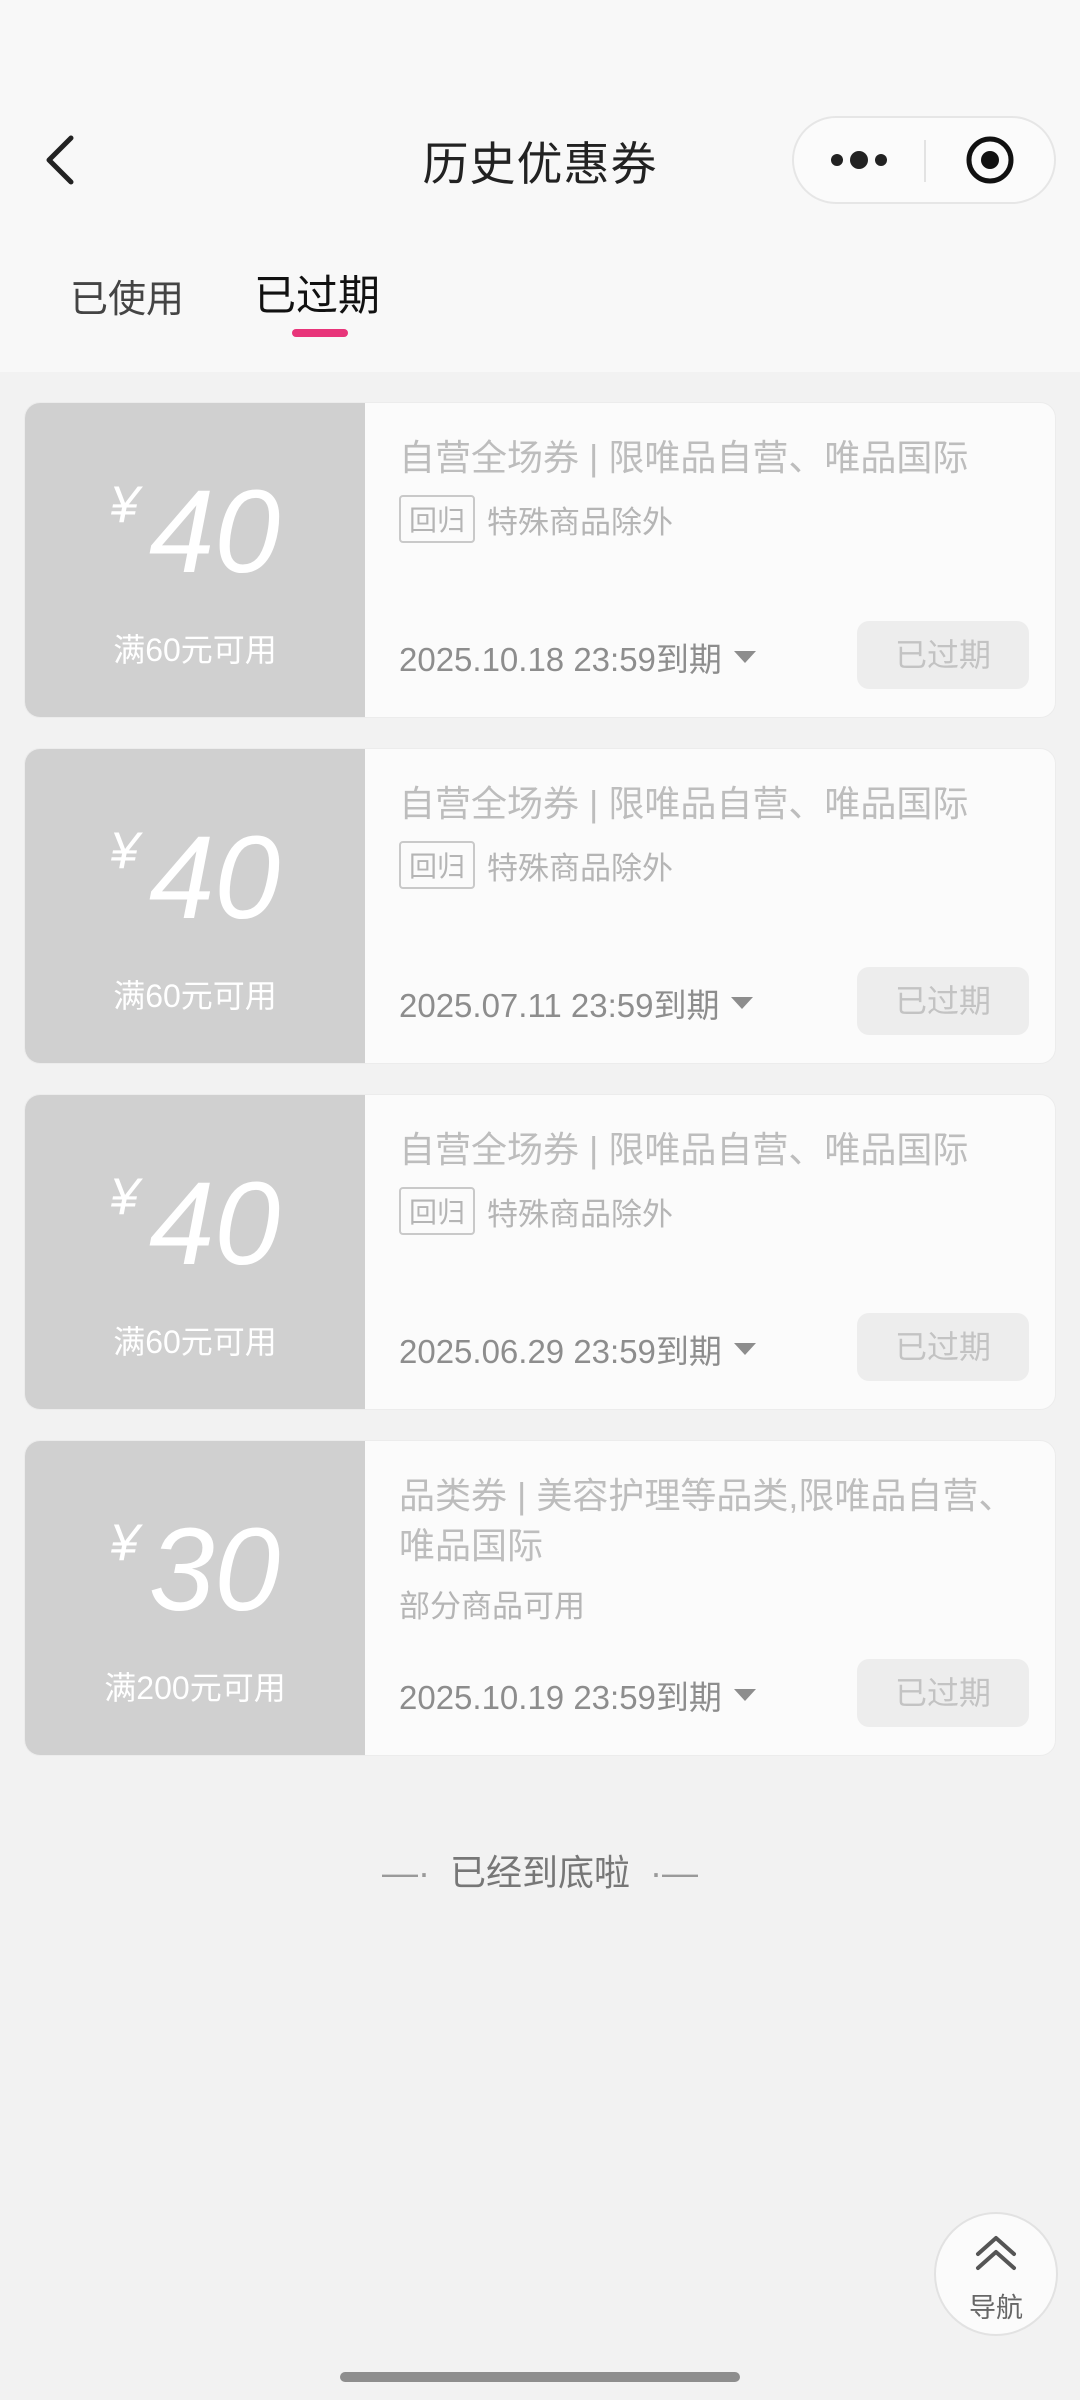 This screenshot has width=1080, height=2400. I want to click on coupon-value-panel: ¥30 满200元可用, so click(195, 1598).